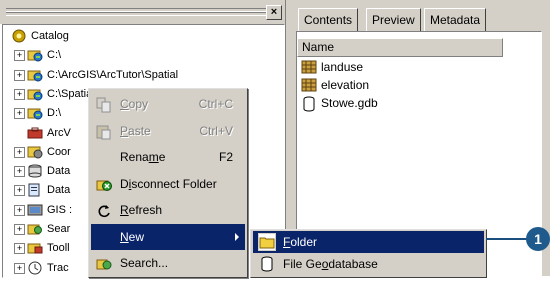  What do you see at coordinates (113, 74) in the screenshot?
I see `tree-item-label: C:\ArcGIS\ArcTutor\Spatial` at bounding box center [113, 74].